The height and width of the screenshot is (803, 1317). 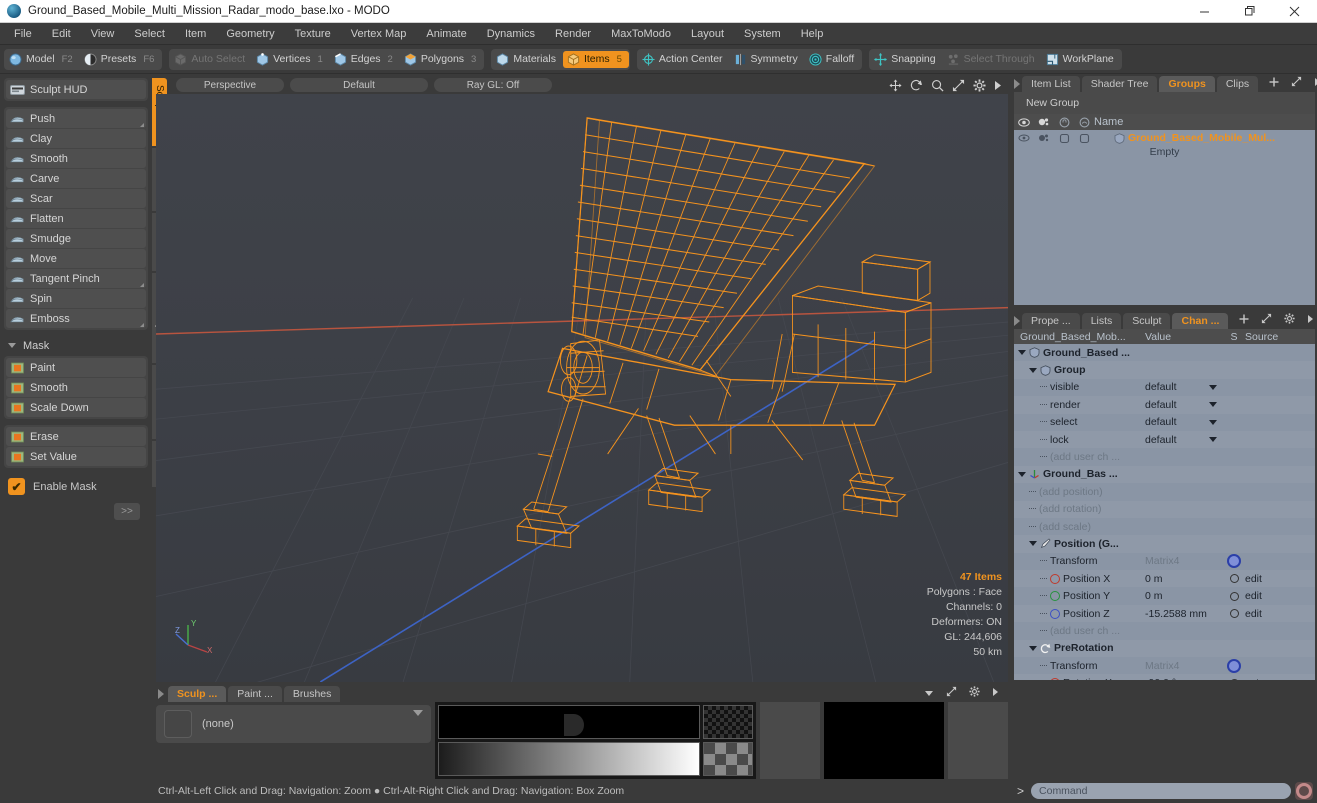 I want to click on falloff-button: Falloff, so click(x=833, y=59).